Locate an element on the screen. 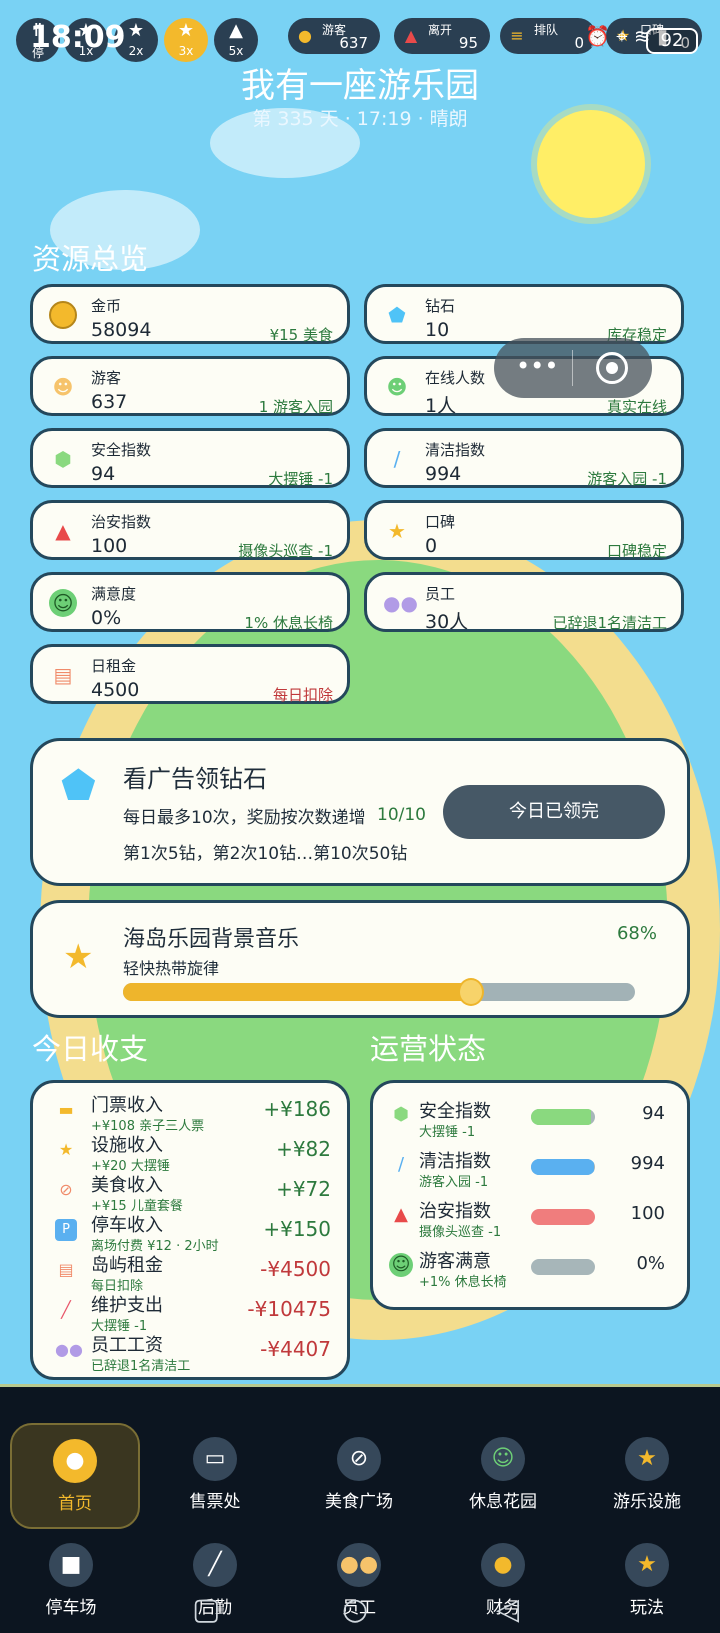  nav-gameplay: ★ 玩法 is located at coordinates (647, 1581).